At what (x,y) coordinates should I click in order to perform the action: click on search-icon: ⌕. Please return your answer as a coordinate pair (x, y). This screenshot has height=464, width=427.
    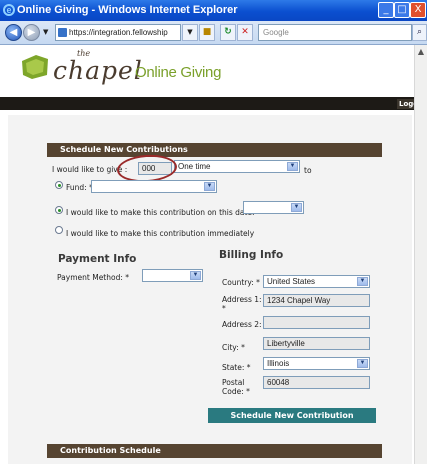
    Looking at the image, I should click on (419, 32).